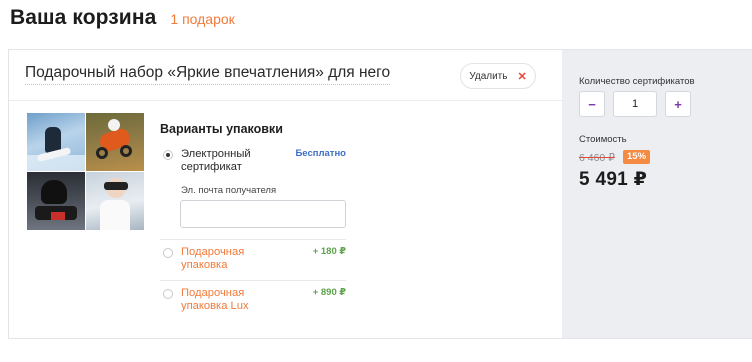 Image resolution: width=752 pixels, height=362 pixels. What do you see at coordinates (329, 251) in the screenshot?
I see `option-price: + 180 ₽` at bounding box center [329, 251].